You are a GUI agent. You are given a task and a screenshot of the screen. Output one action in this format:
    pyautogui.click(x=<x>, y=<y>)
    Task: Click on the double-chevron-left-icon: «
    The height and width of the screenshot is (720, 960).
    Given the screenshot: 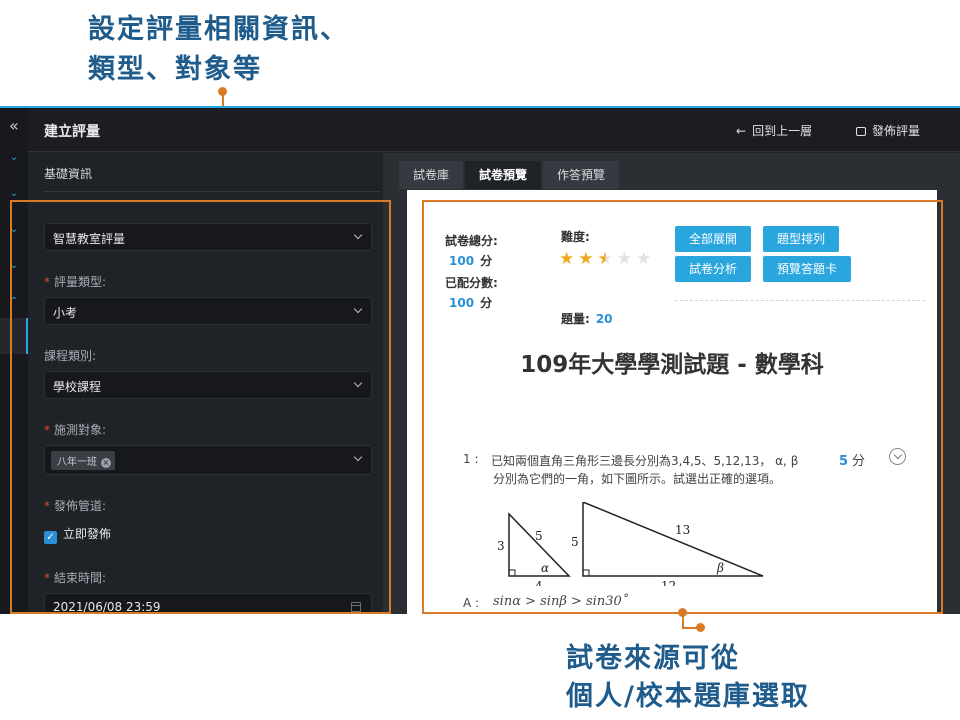 What is the action you would take?
    pyautogui.click(x=14, y=125)
    